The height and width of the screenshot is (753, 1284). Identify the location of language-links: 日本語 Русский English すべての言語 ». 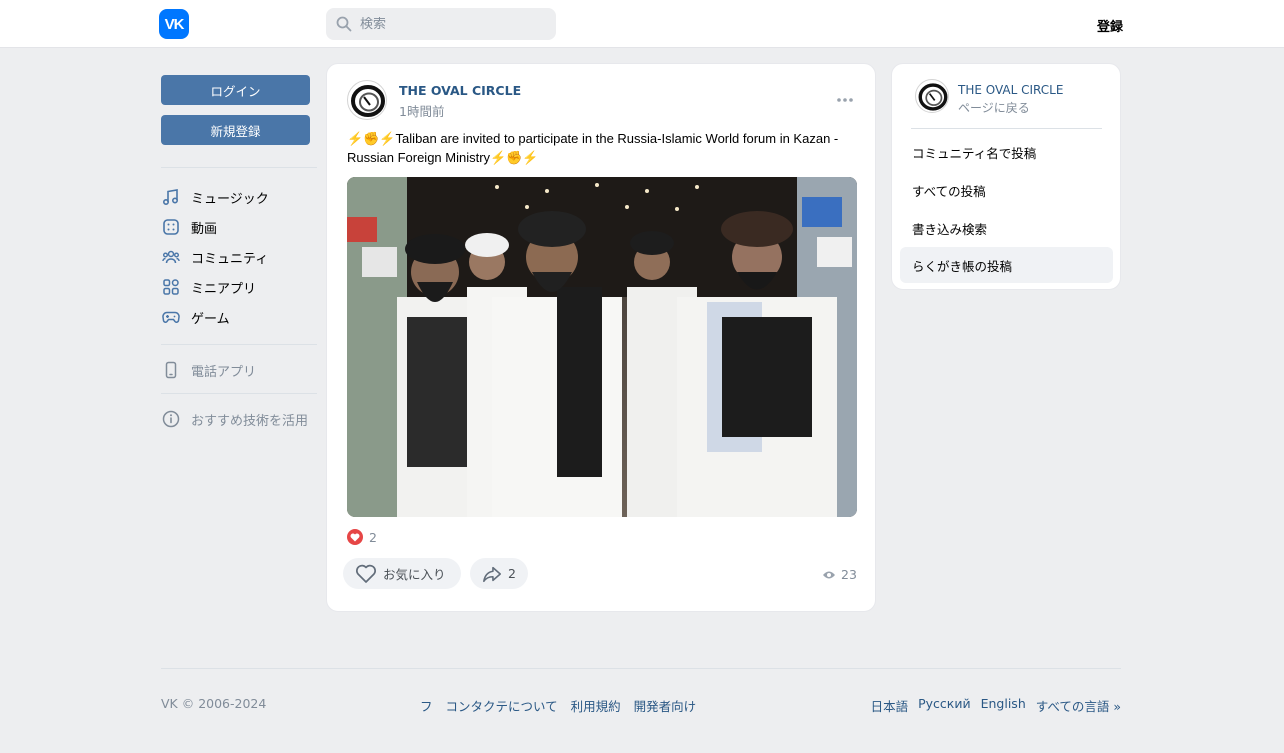
(991, 705).